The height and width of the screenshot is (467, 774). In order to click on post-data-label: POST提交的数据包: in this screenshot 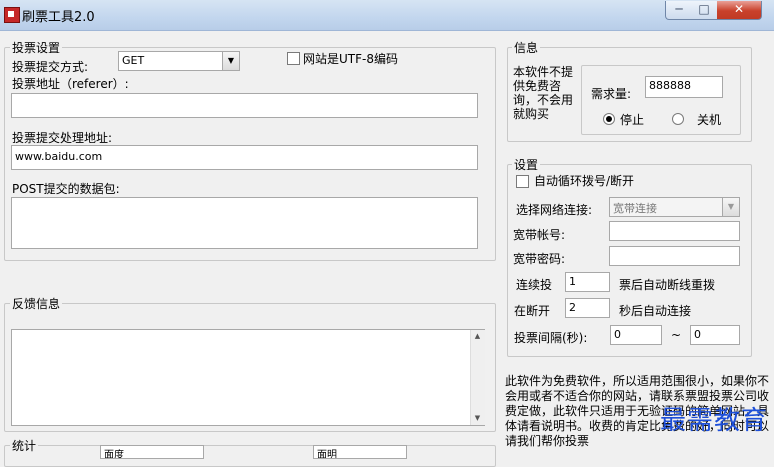, I will do `click(66, 189)`.